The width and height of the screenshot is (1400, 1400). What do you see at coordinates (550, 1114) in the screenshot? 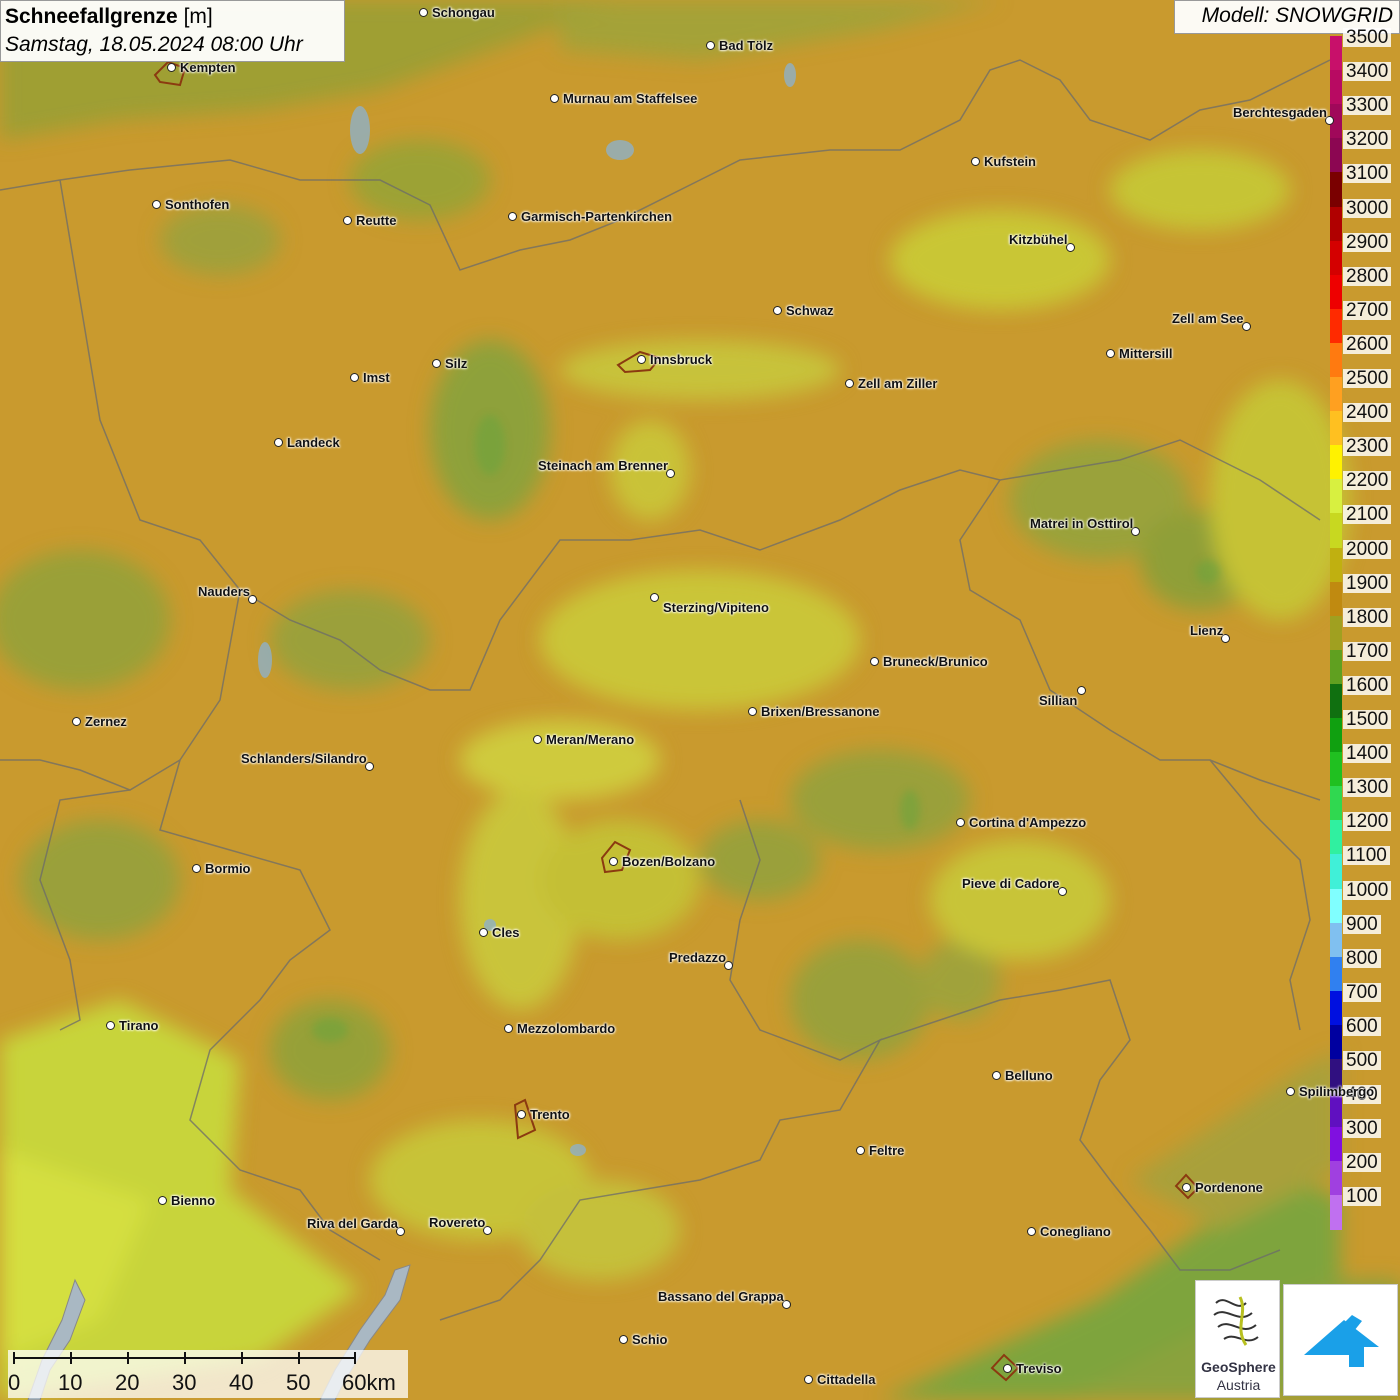
I see `city-label: Trento` at bounding box center [550, 1114].